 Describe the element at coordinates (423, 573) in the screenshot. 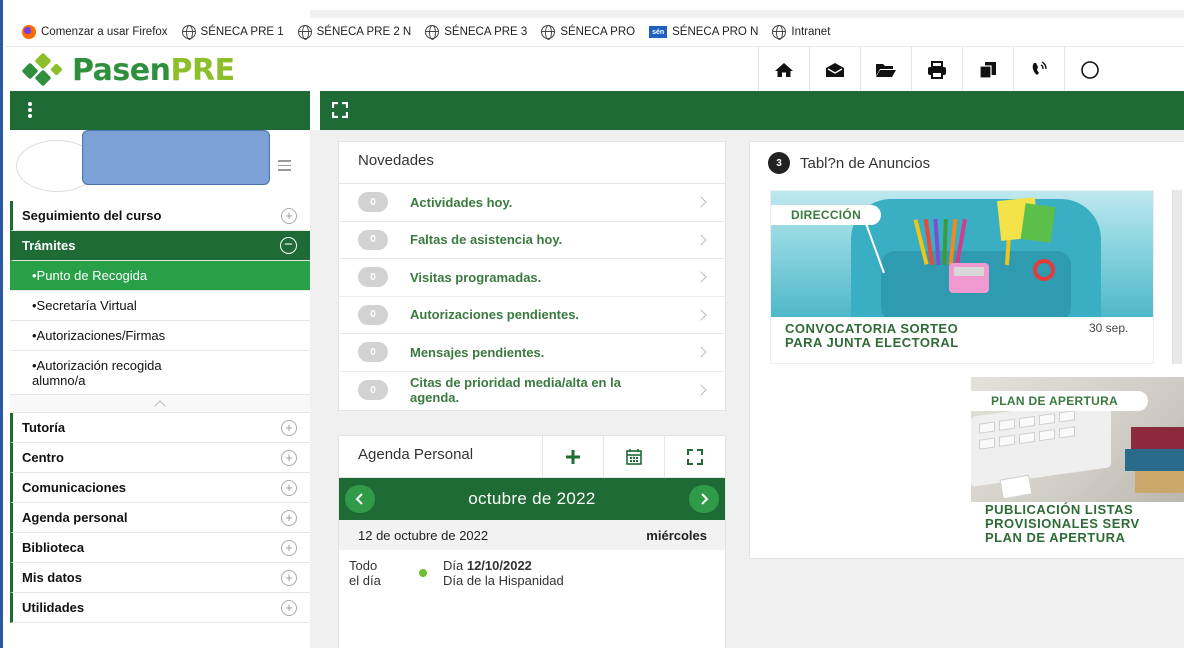

I see `event-status-dot` at that location.